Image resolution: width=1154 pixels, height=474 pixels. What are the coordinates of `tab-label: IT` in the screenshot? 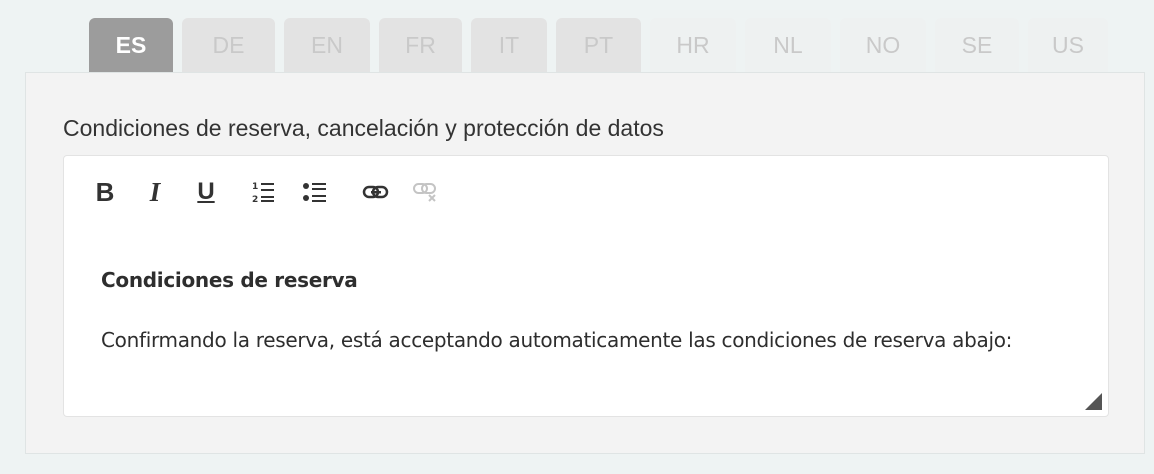 It's located at (509, 44).